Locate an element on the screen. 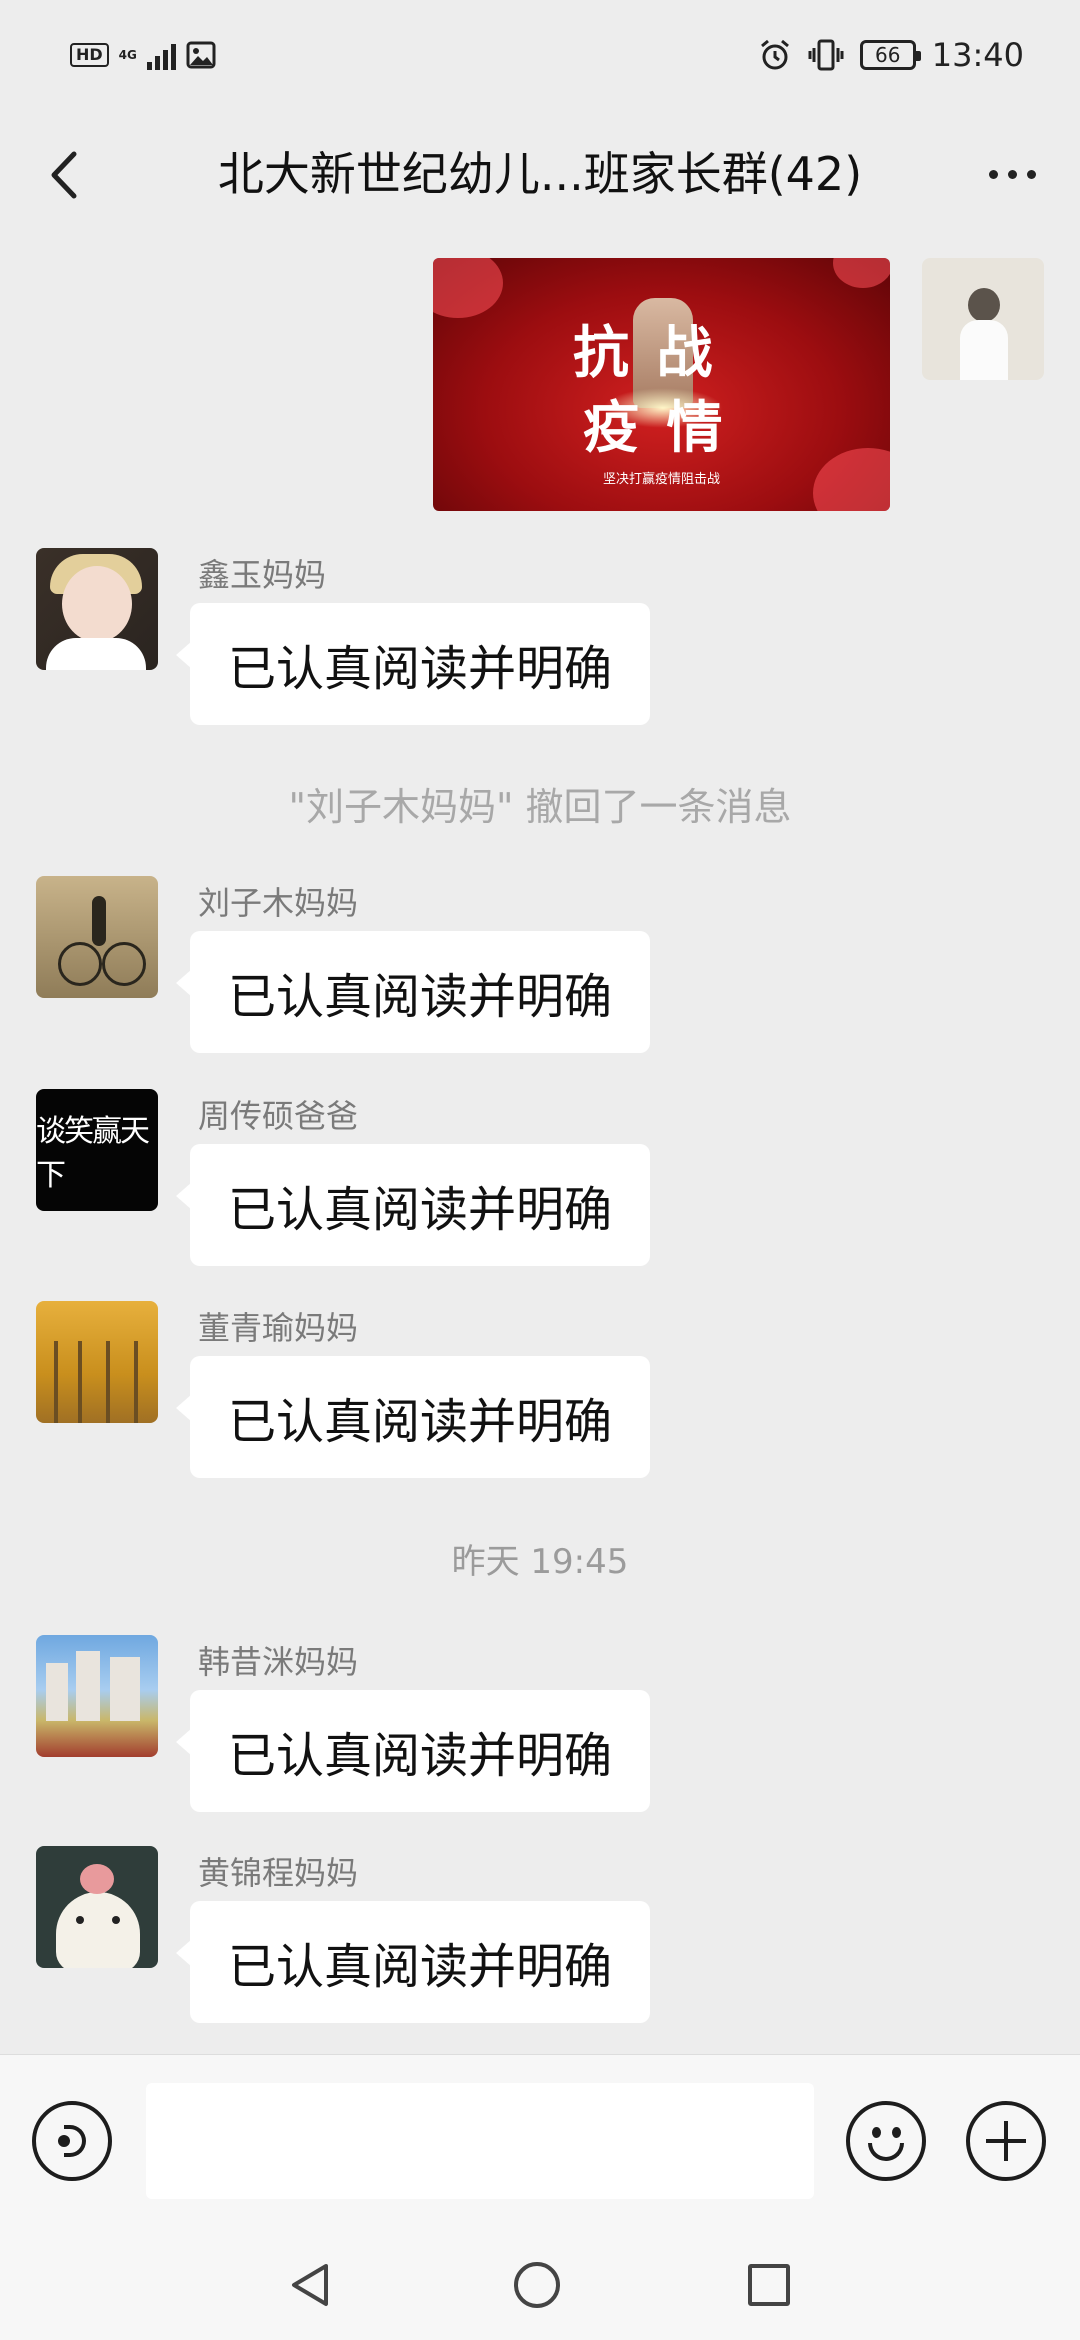 This screenshot has width=1080, height=2340. more-options-button is located at coordinates (1012, 174).